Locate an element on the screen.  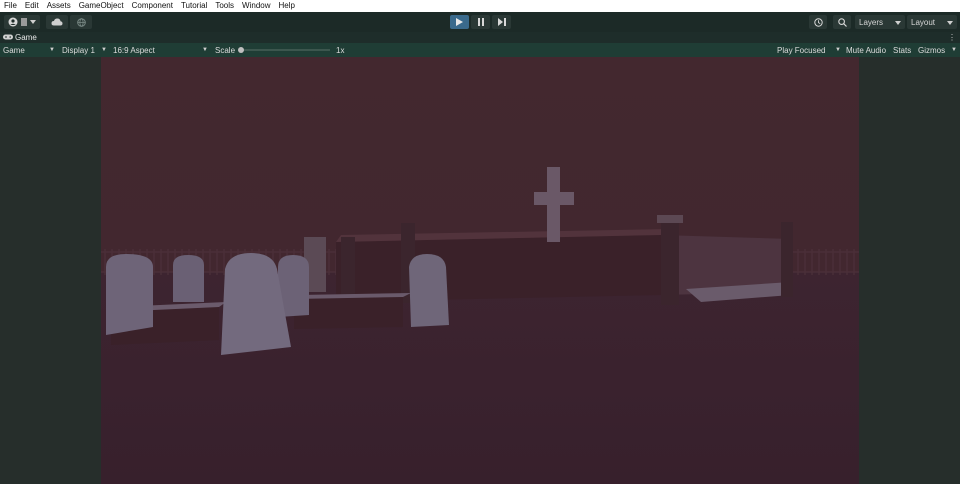
pillar-cap is located at coordinates (670, 219).